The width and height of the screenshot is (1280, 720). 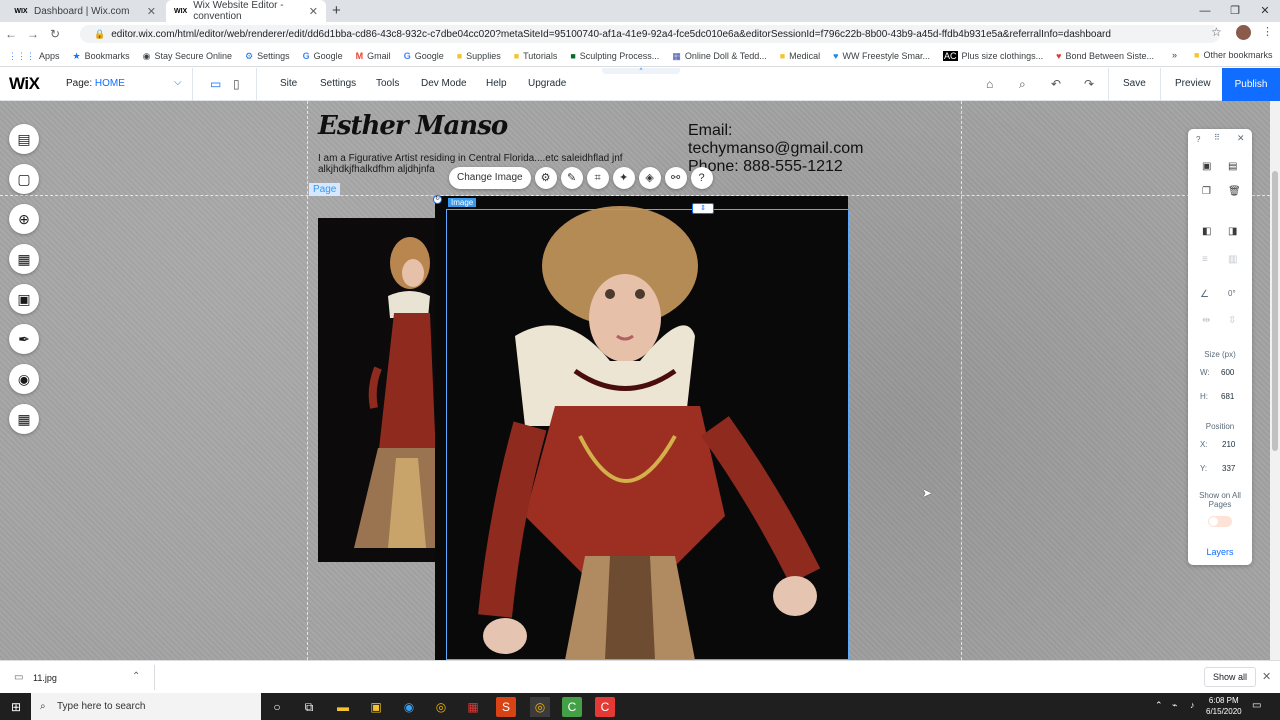 What do you see at coordinates (490, 178) in the screenshot?
I see `change-image-button: Change Image` at bounding box center [490, 178].